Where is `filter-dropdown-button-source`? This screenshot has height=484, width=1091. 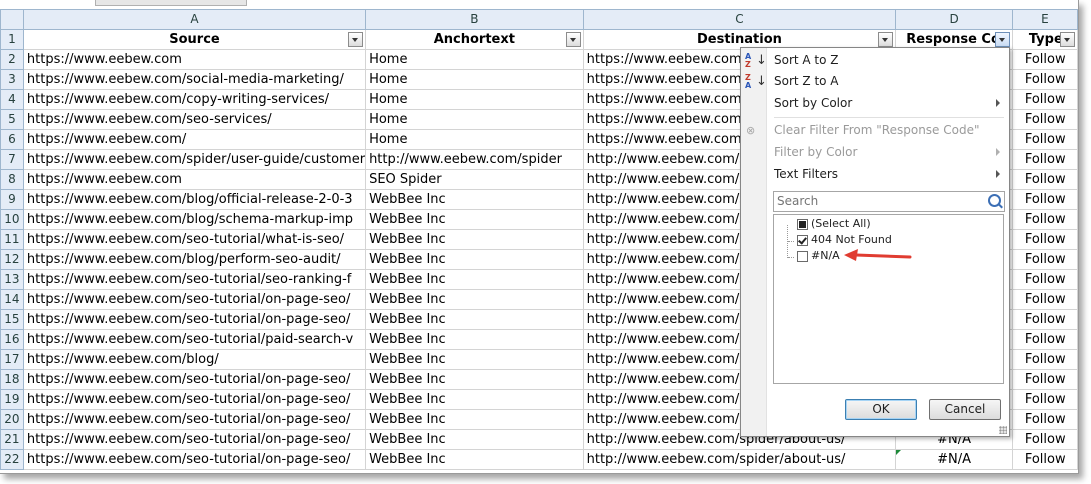
filter-dropdown-button-source is located at coordinates (356, 39).